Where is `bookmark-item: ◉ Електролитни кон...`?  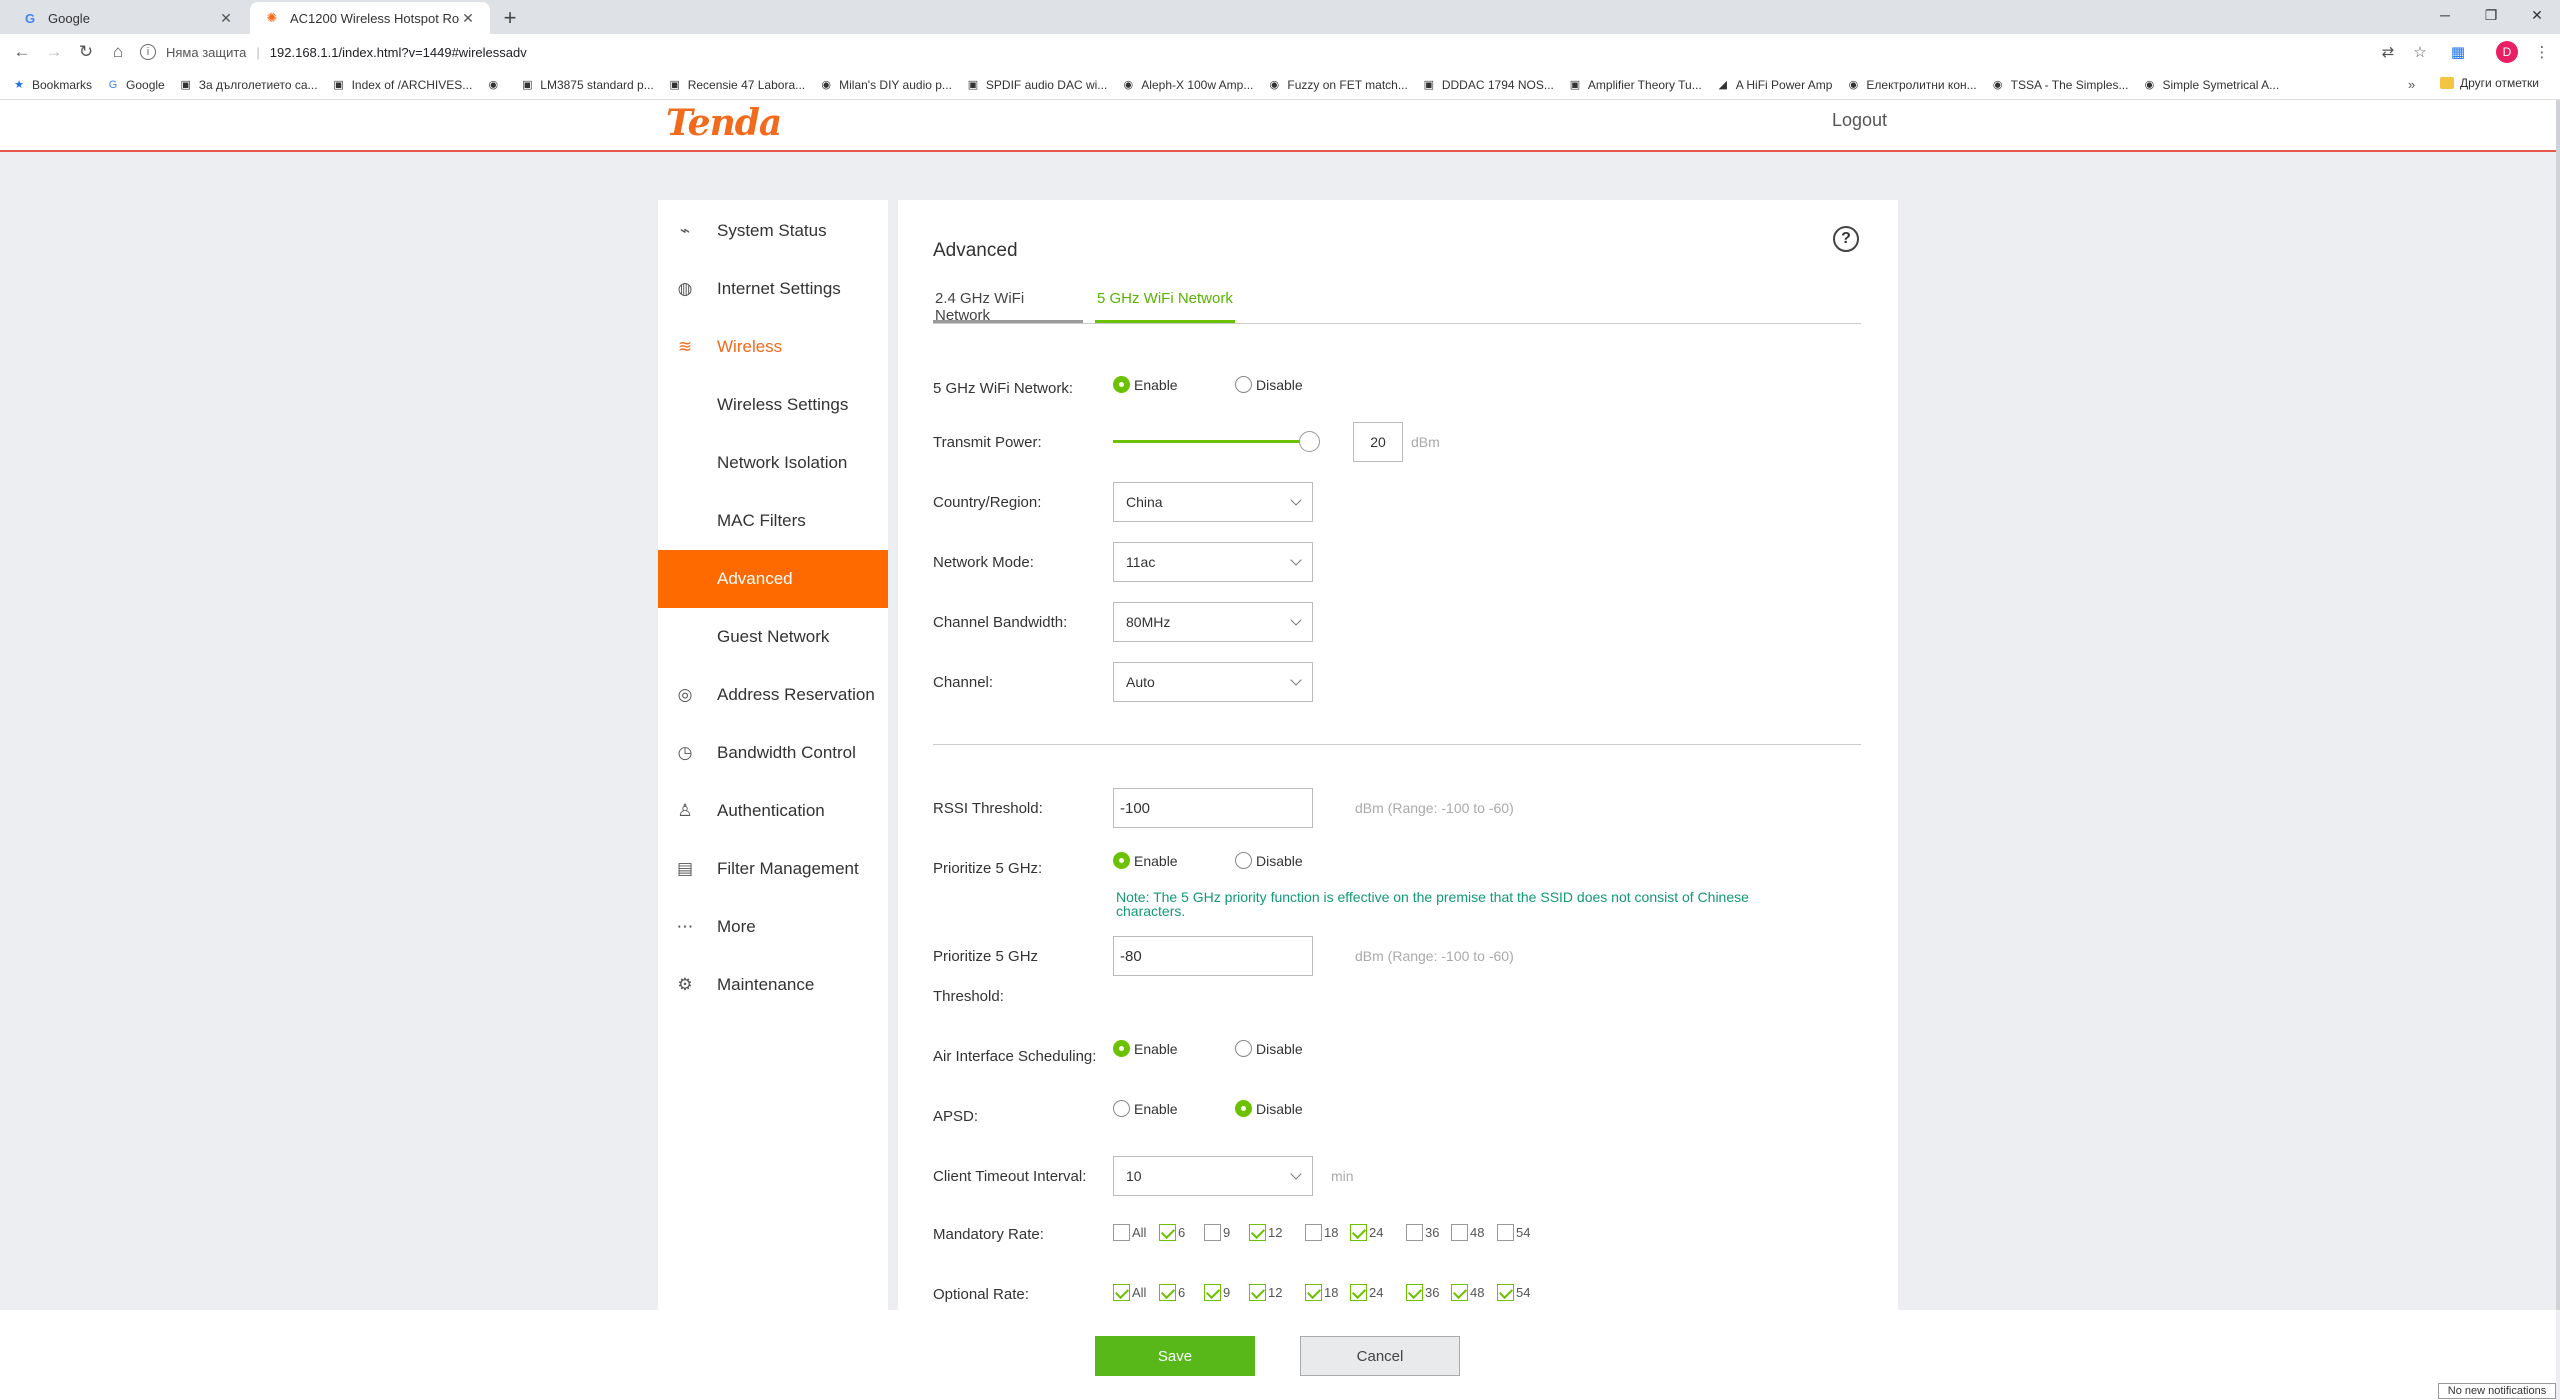 bookmark-item: ◉ Електролитни кон... is located at coordinates (1911, 85).